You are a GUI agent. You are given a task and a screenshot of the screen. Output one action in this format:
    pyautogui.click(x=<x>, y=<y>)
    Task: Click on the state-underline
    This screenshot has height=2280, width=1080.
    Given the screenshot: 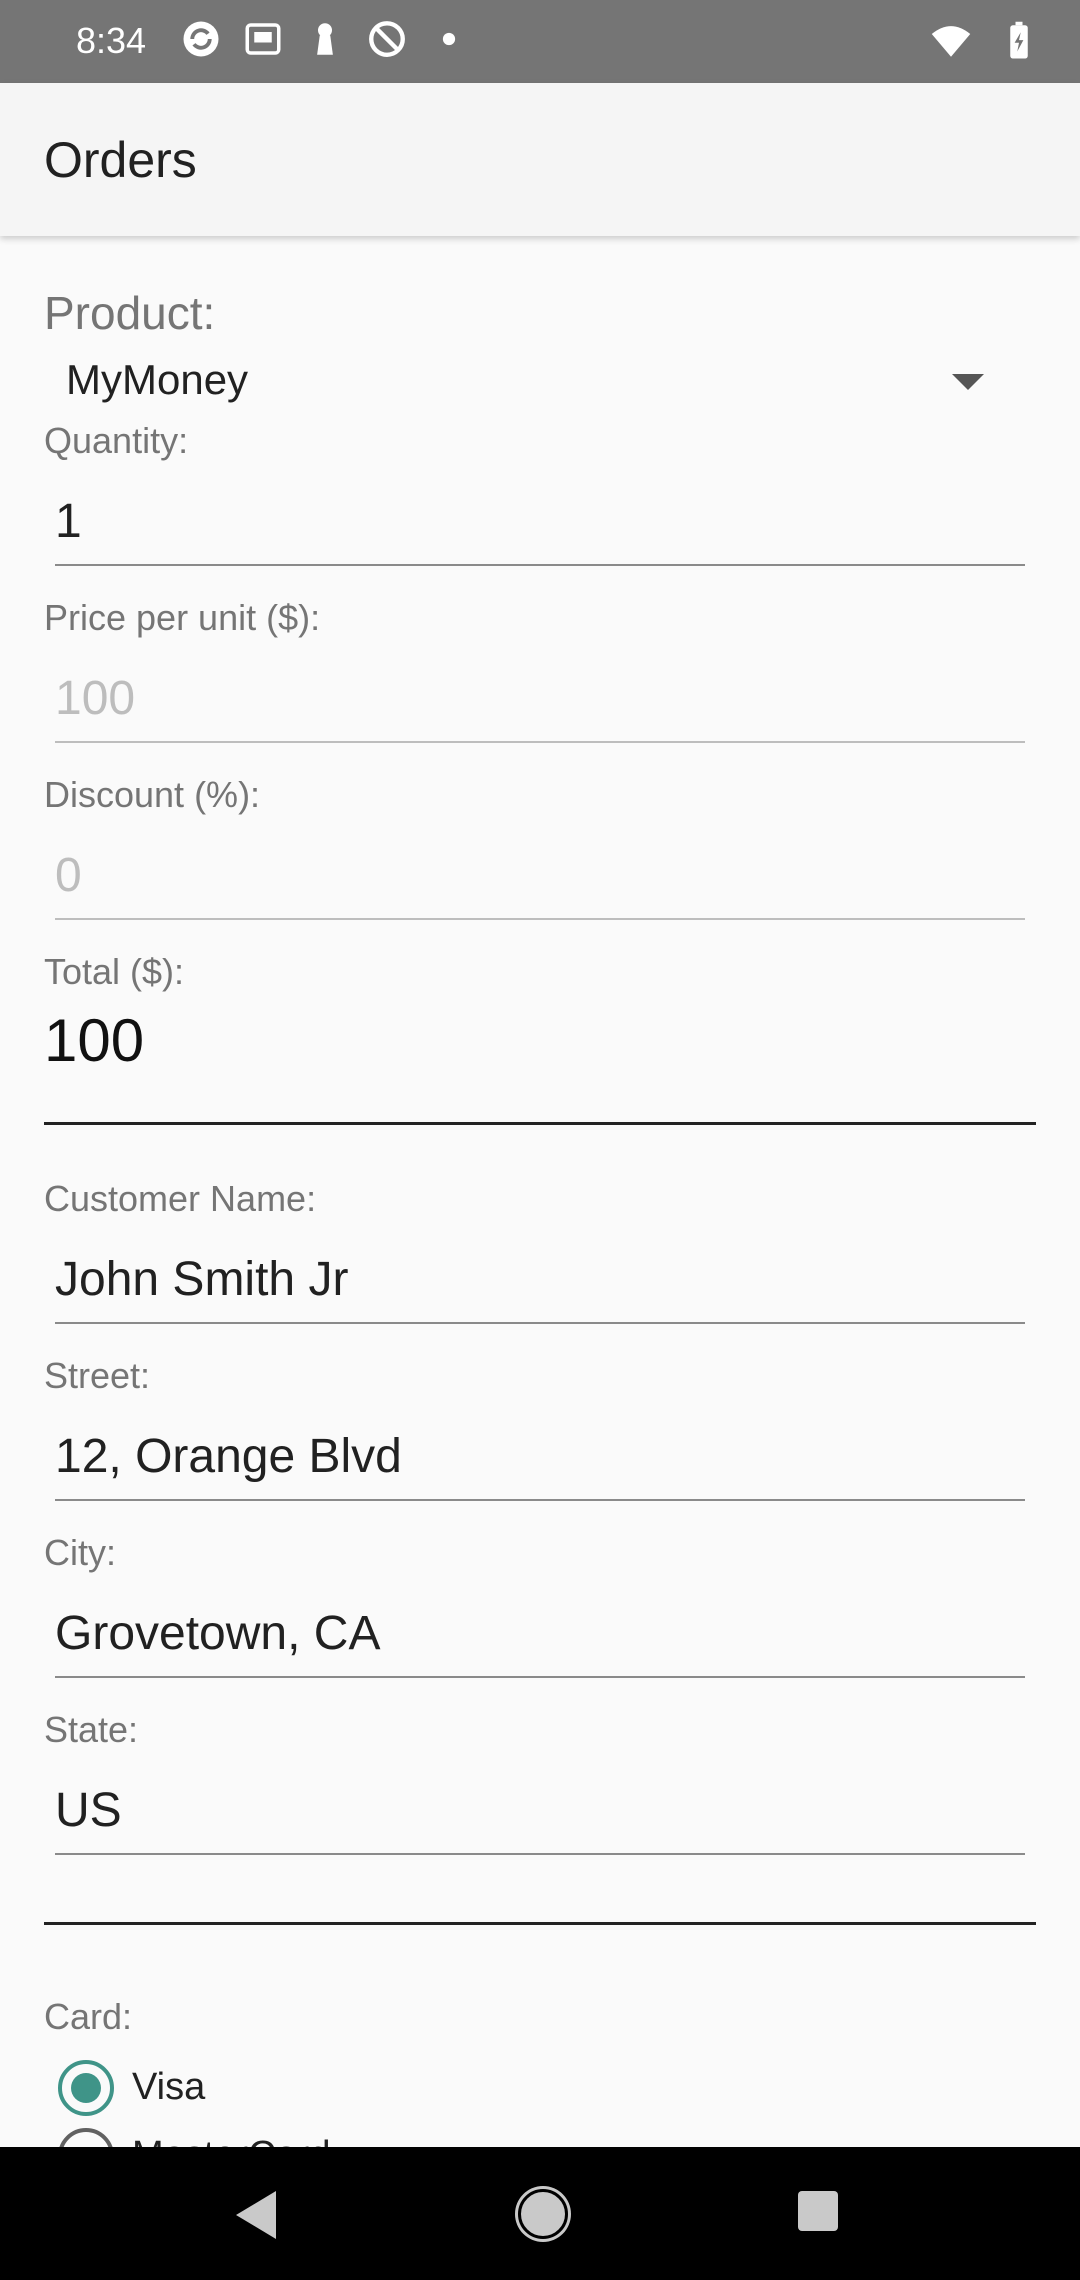 What is the action you would take?
    pyautogui.click(x=540, y=1854)
    